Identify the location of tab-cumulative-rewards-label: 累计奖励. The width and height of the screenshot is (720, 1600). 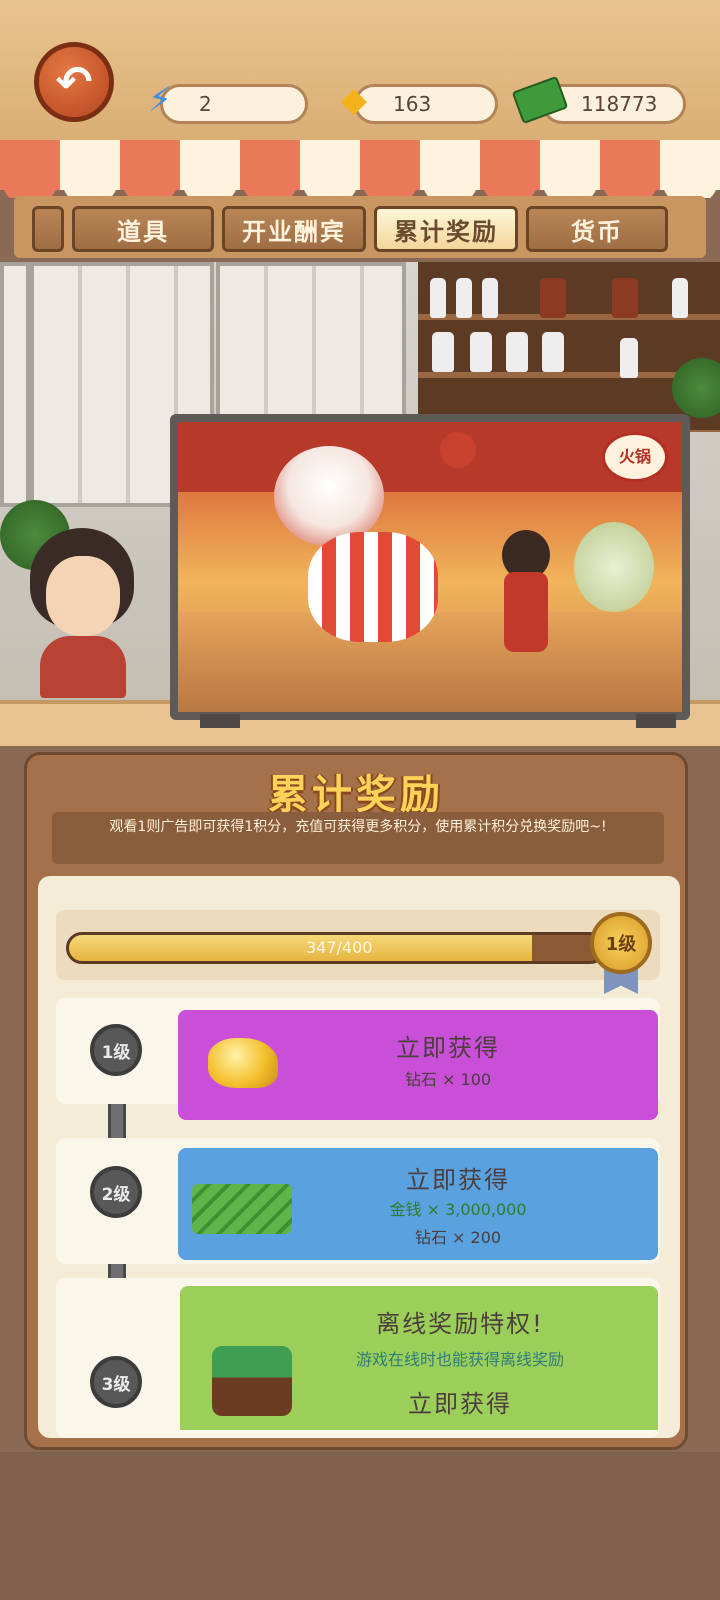
(446, 231).